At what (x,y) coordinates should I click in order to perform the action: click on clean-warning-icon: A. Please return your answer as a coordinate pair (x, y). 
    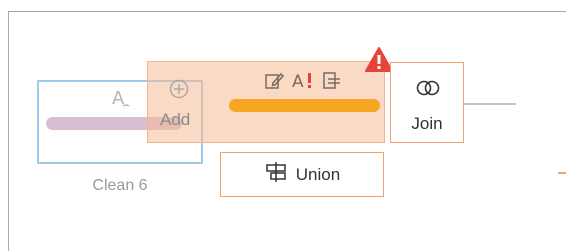
    Looking at the image, I should click on (303, 82).